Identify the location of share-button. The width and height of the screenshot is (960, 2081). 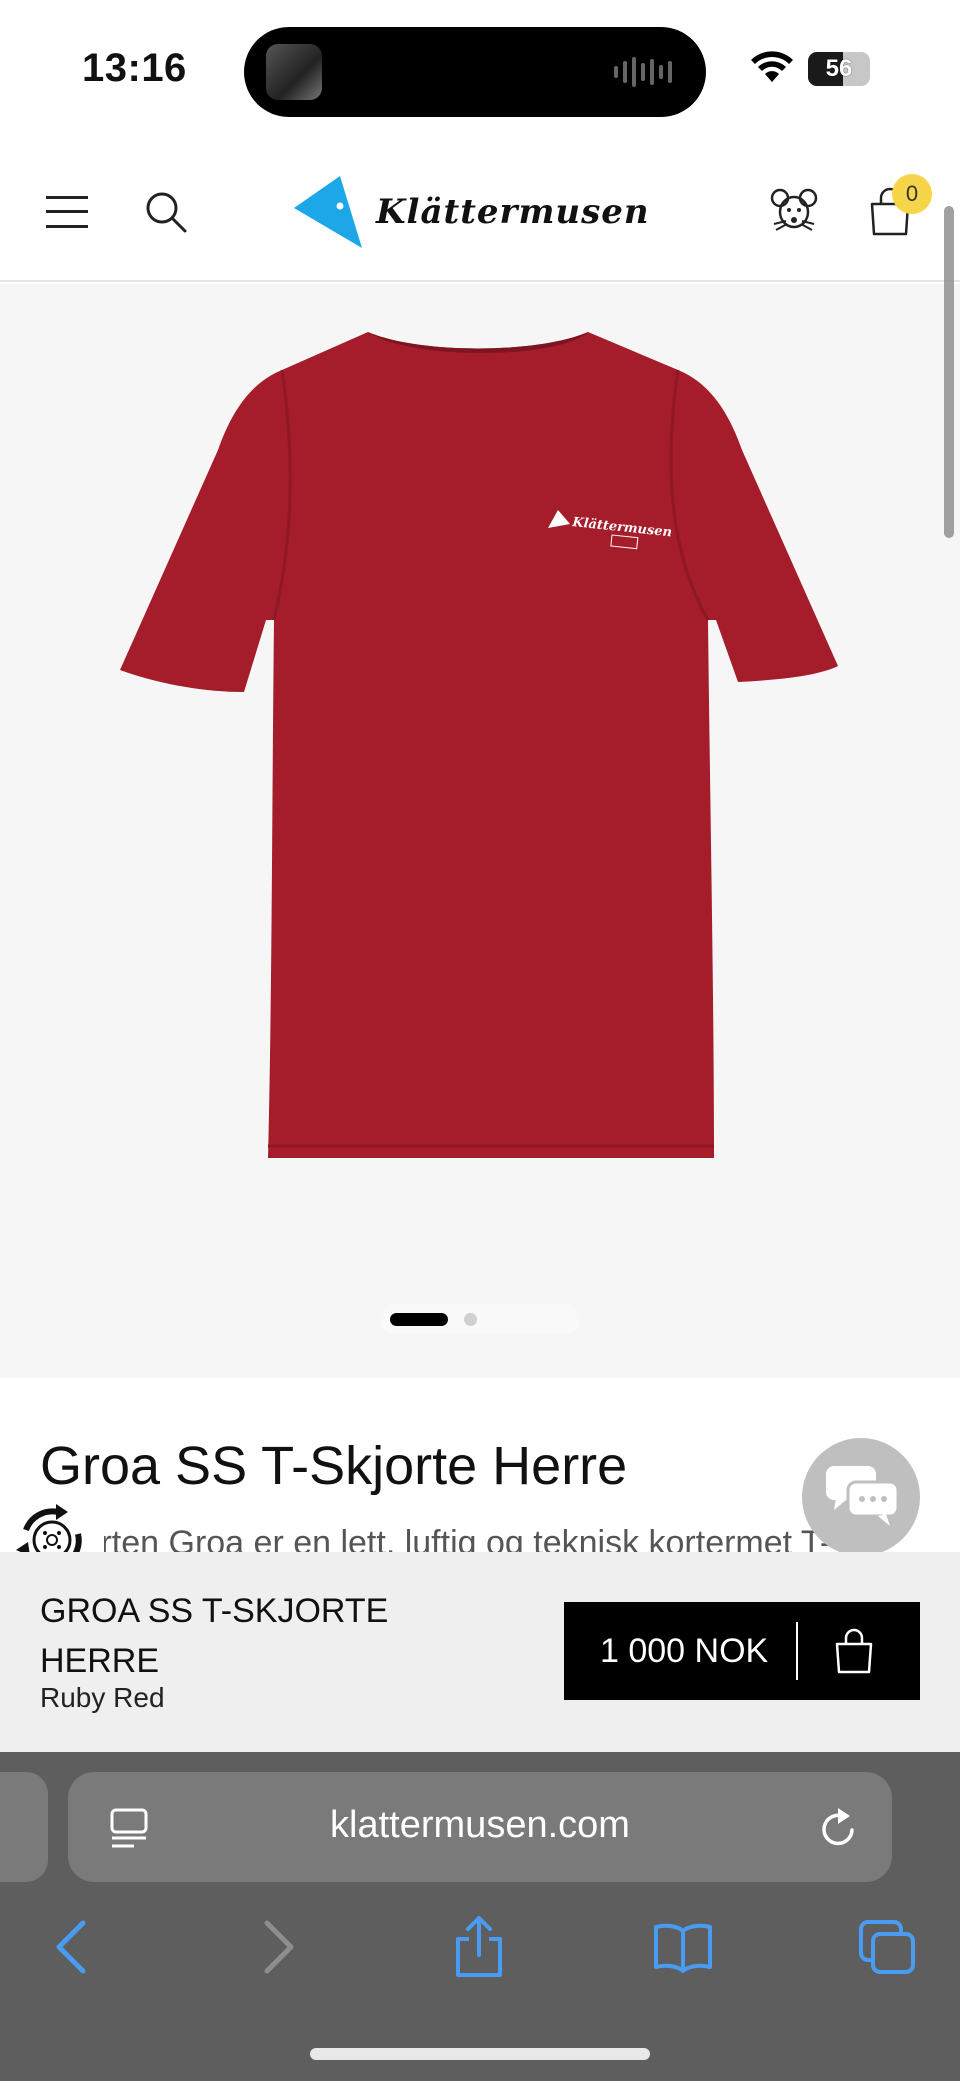
(479, 1947).